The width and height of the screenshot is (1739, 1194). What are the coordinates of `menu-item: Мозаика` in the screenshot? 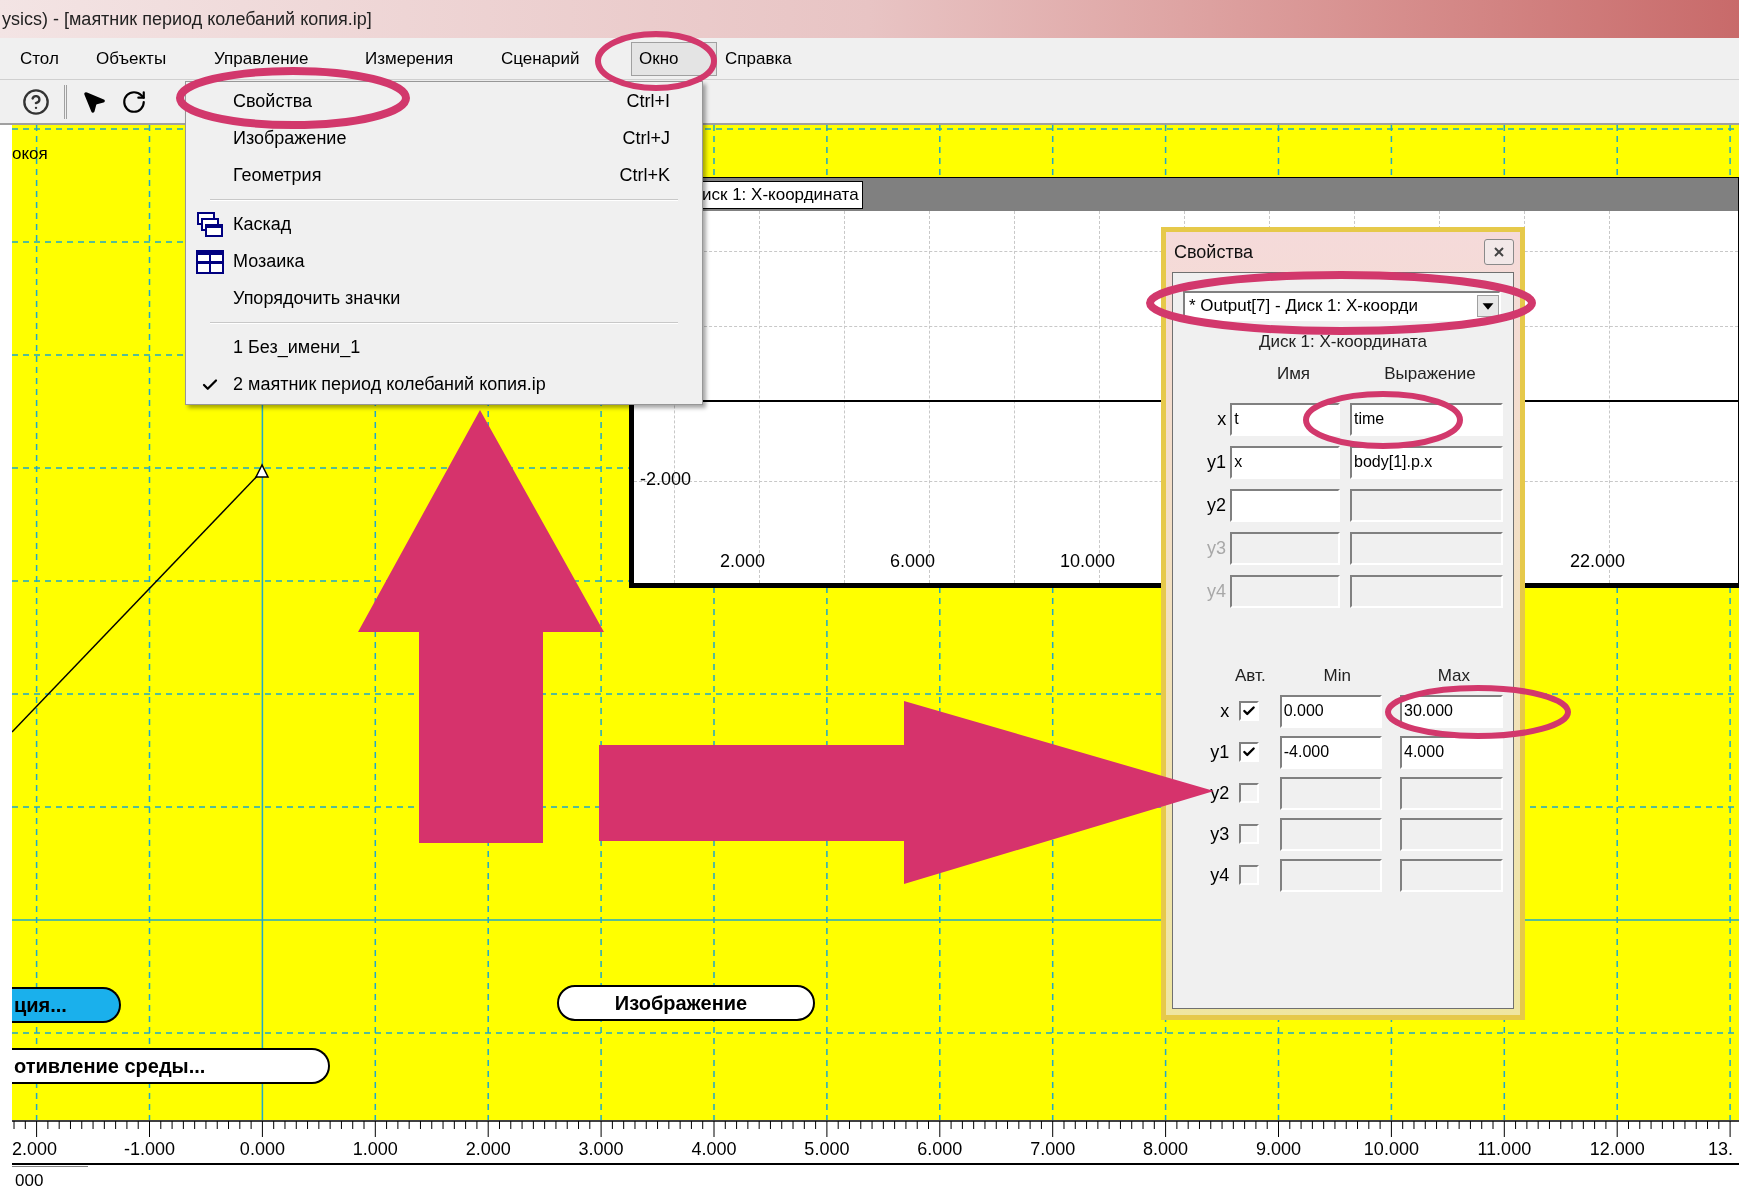 It's located at (444, 261).